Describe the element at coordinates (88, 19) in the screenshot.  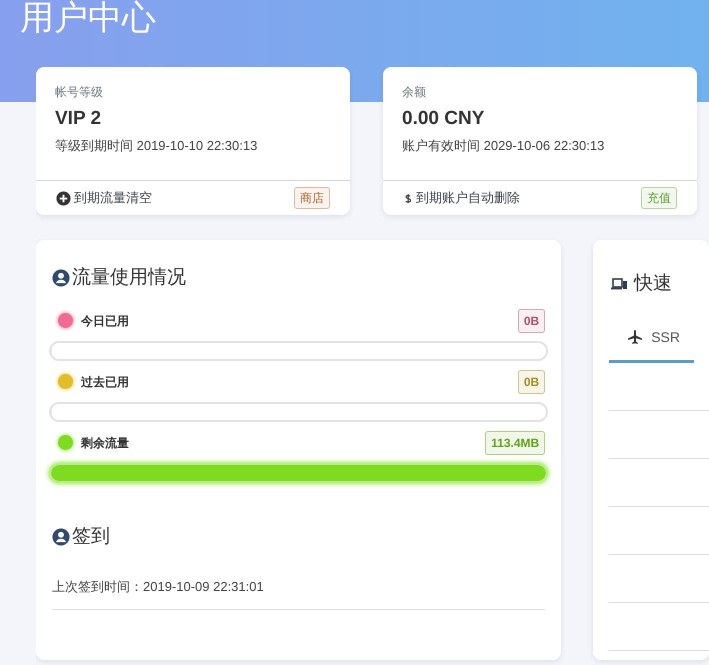
I see `page-title: 用户中心` at that location.